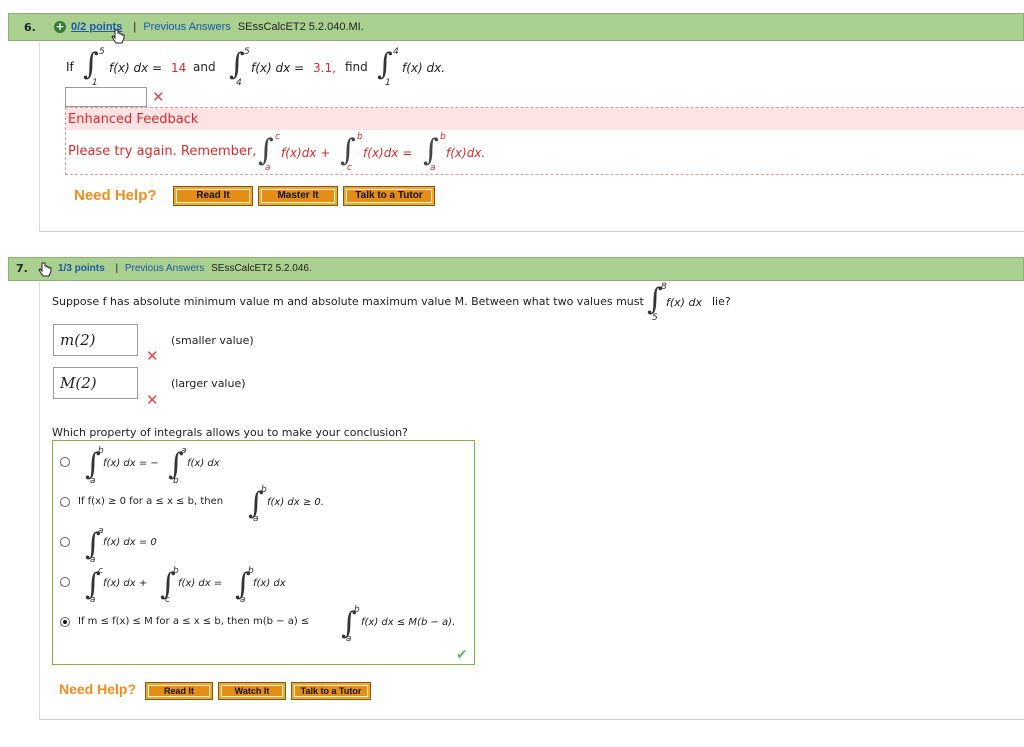 The height and width of the screenshot is (747, 1024). Describe the element at coordinates (324, 68) in the screenshot. I see `q6-int2-value: 3.1,` at that location.